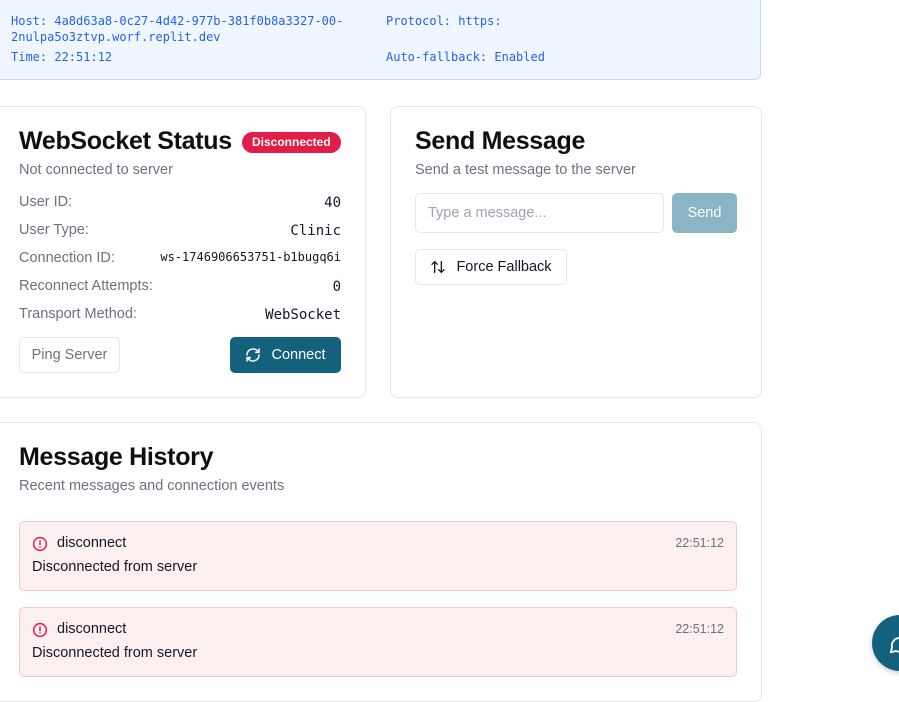  I want to click on send-card-subtitle: Send a test message to the server, so click(525, 170).